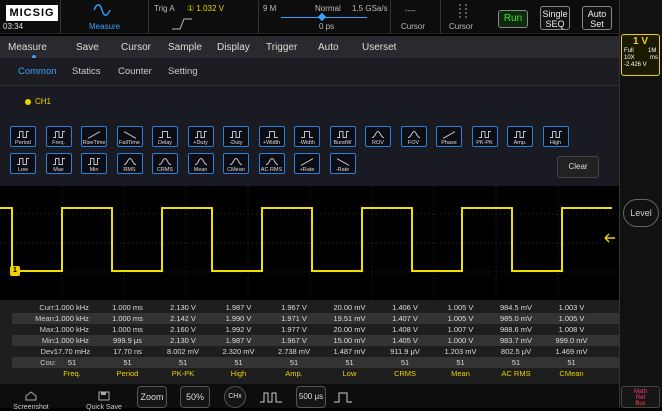 This screenshot has width=662, height=411. I want to click on measure-btn-label: Period, so click(23, 143).